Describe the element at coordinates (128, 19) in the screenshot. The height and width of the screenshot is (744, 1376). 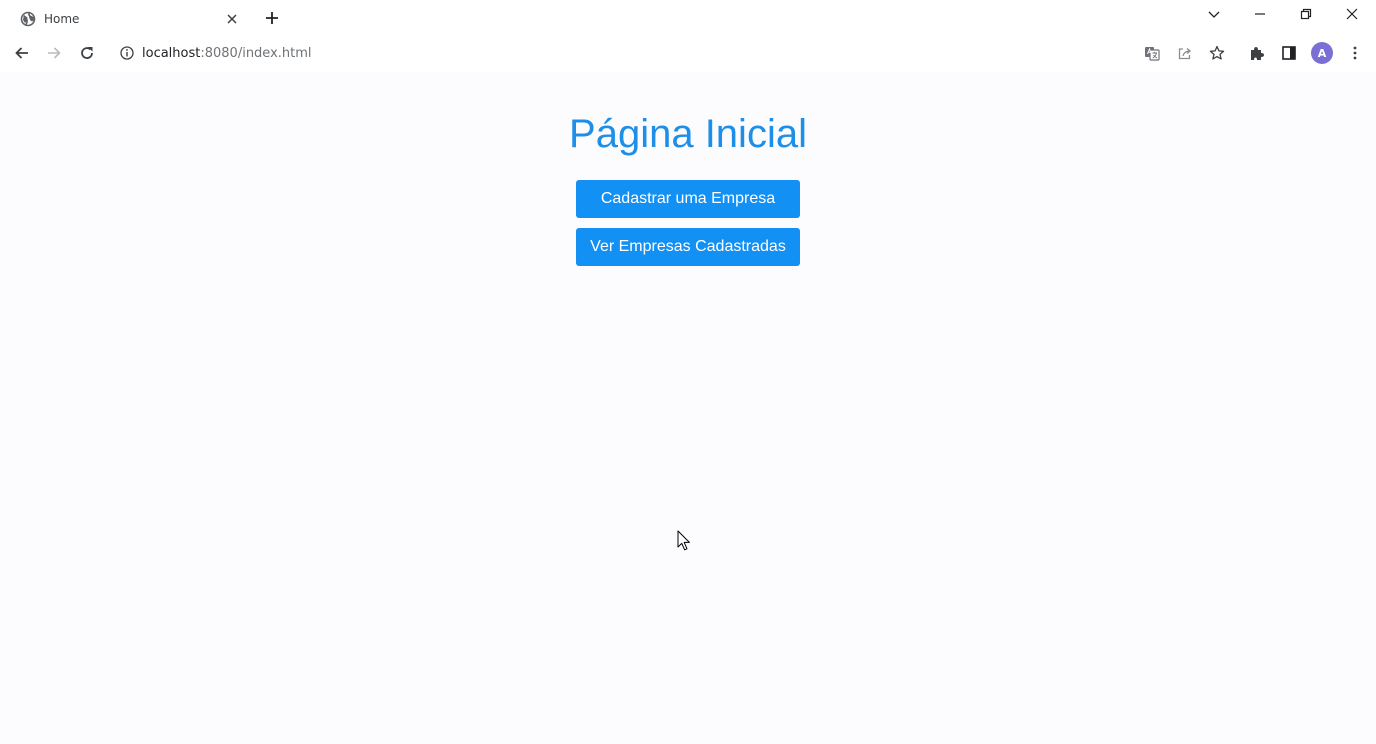
I see `tab-home: Home` at that location.